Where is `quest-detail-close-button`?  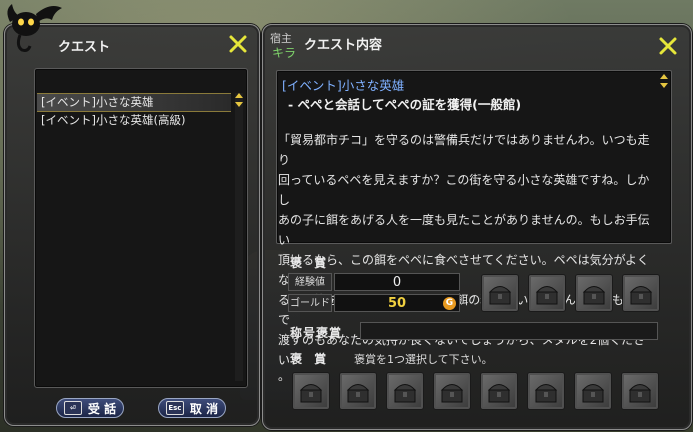 quest-detail-close-button is located at coordinates (668, 46).